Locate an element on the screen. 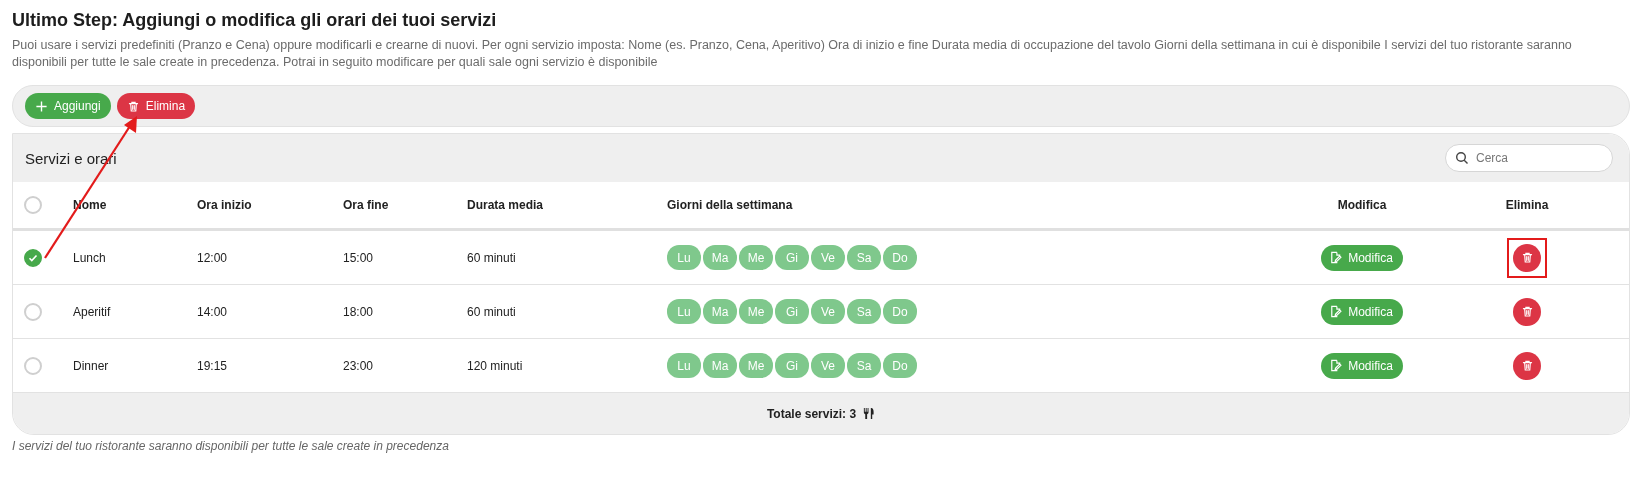 The image size is (1645, 494). cutlery-icon is located at coordinates (869, 413).